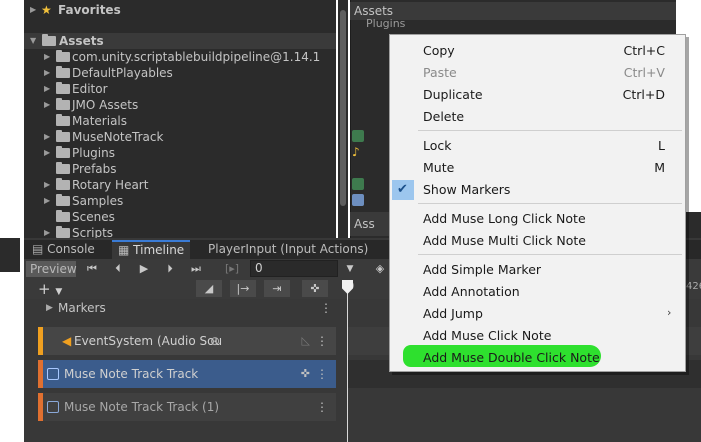 Image resolution: width=701 pixels, height=442 pixels. I want to click on menu-item-add-simple-marker: Add Simple Marker, so click(537, 270).